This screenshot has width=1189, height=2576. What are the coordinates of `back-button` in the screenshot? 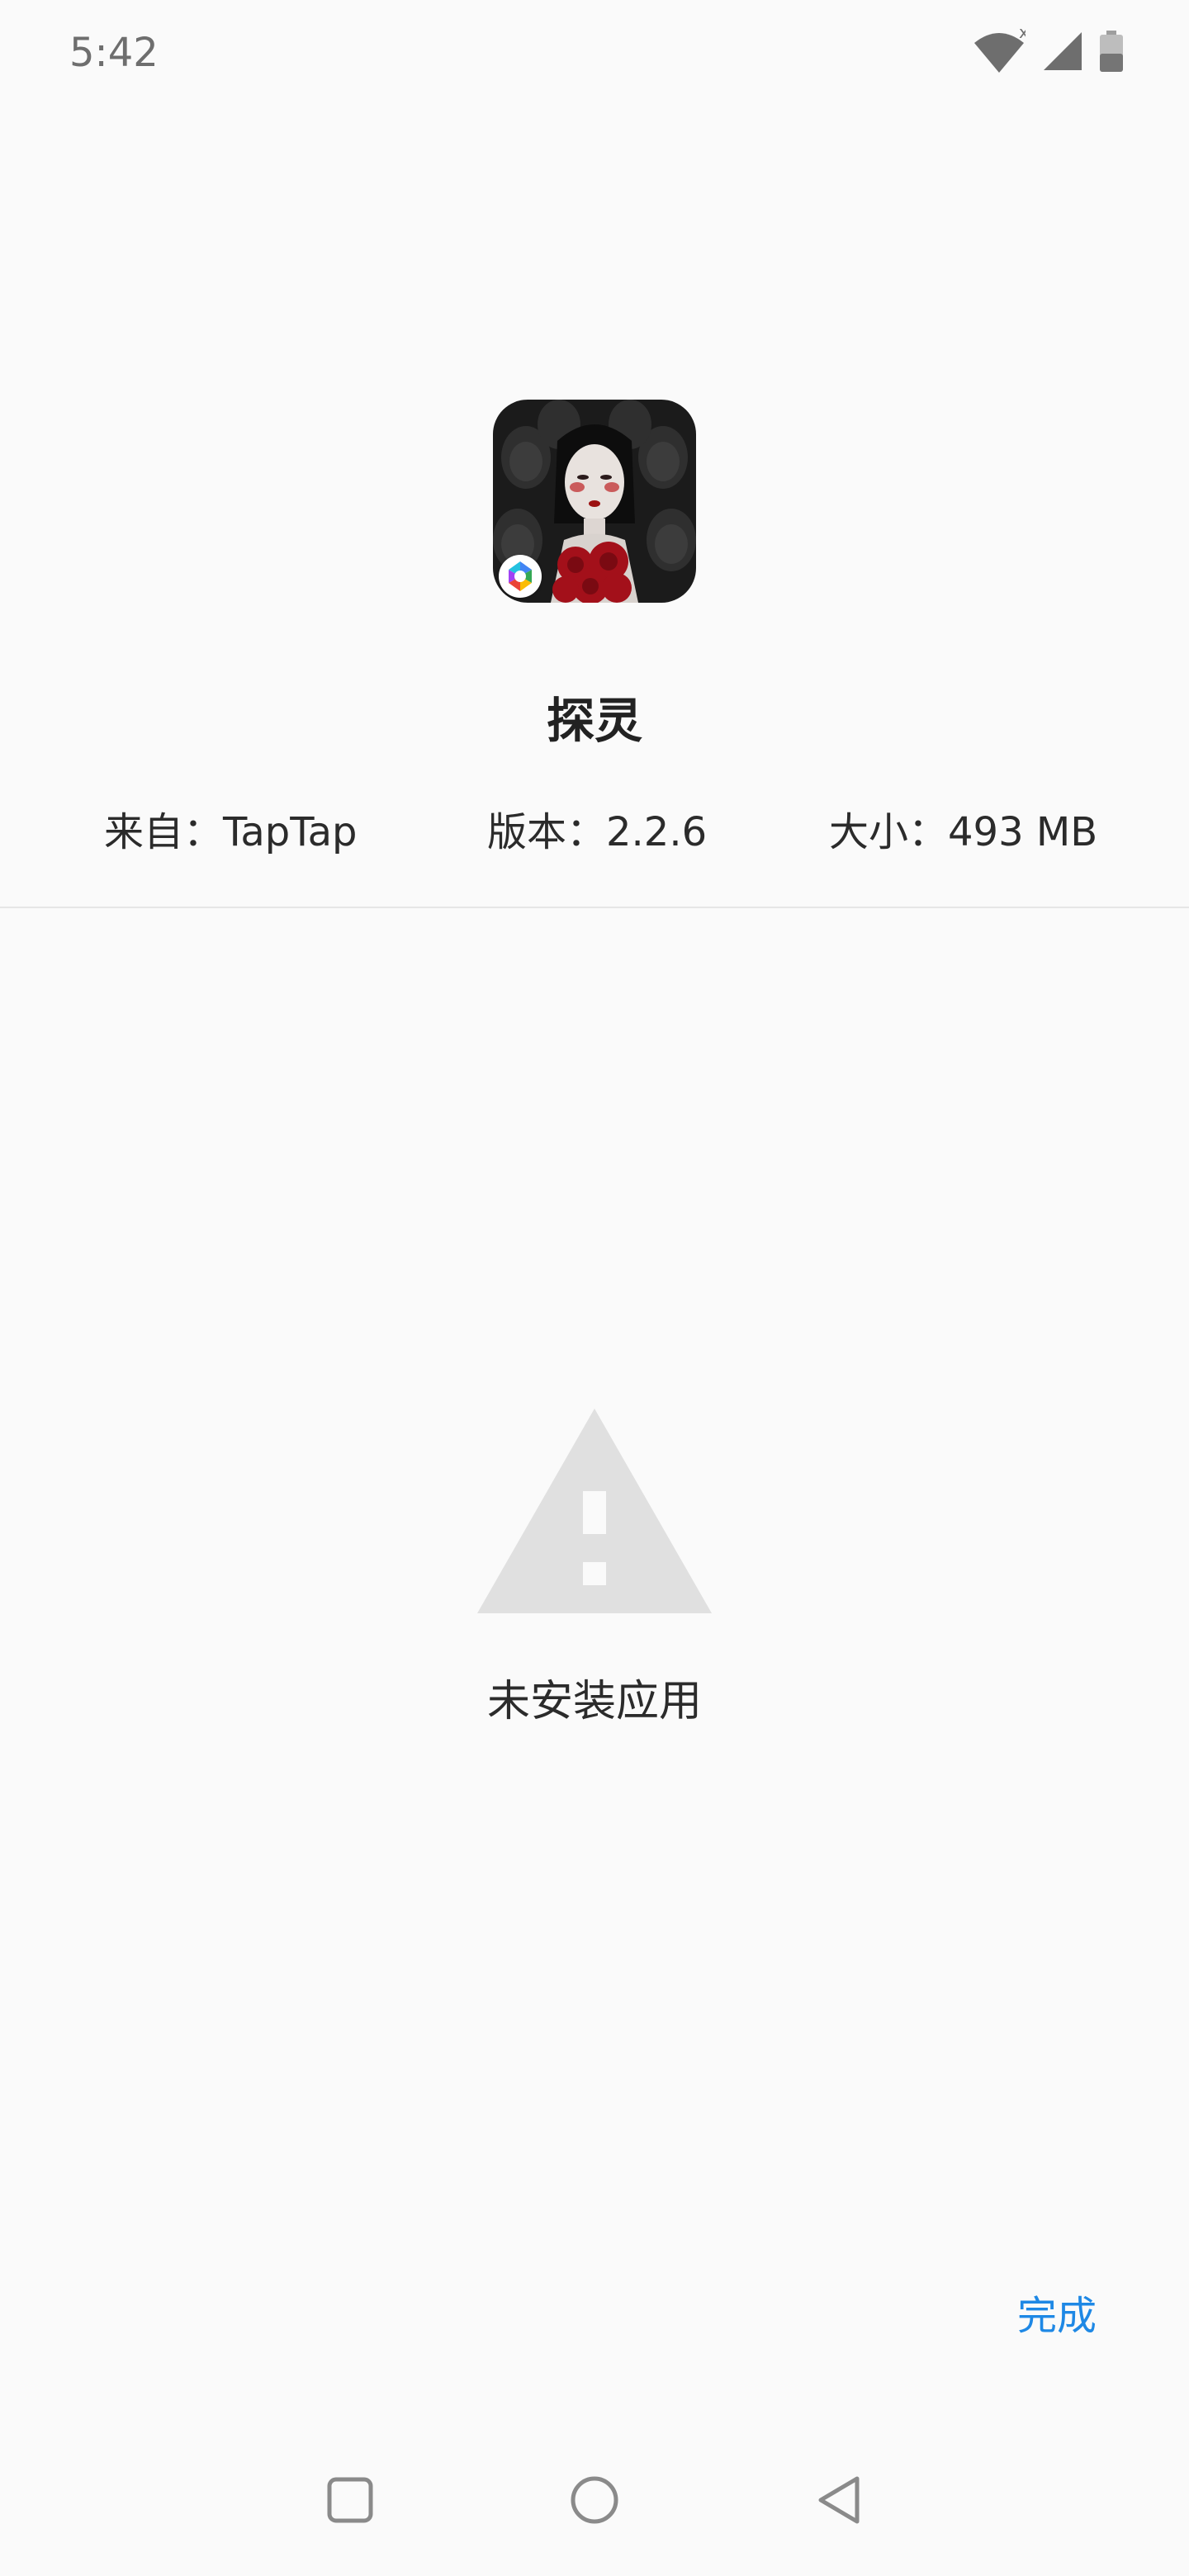 It's located at (839, 2502).